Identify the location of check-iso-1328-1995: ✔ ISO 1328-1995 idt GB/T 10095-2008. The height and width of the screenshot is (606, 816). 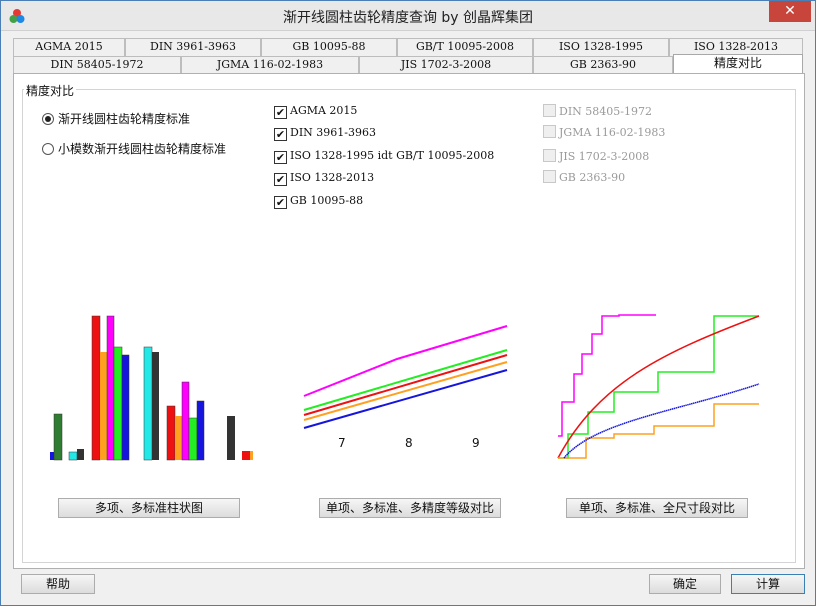
(384, 156).